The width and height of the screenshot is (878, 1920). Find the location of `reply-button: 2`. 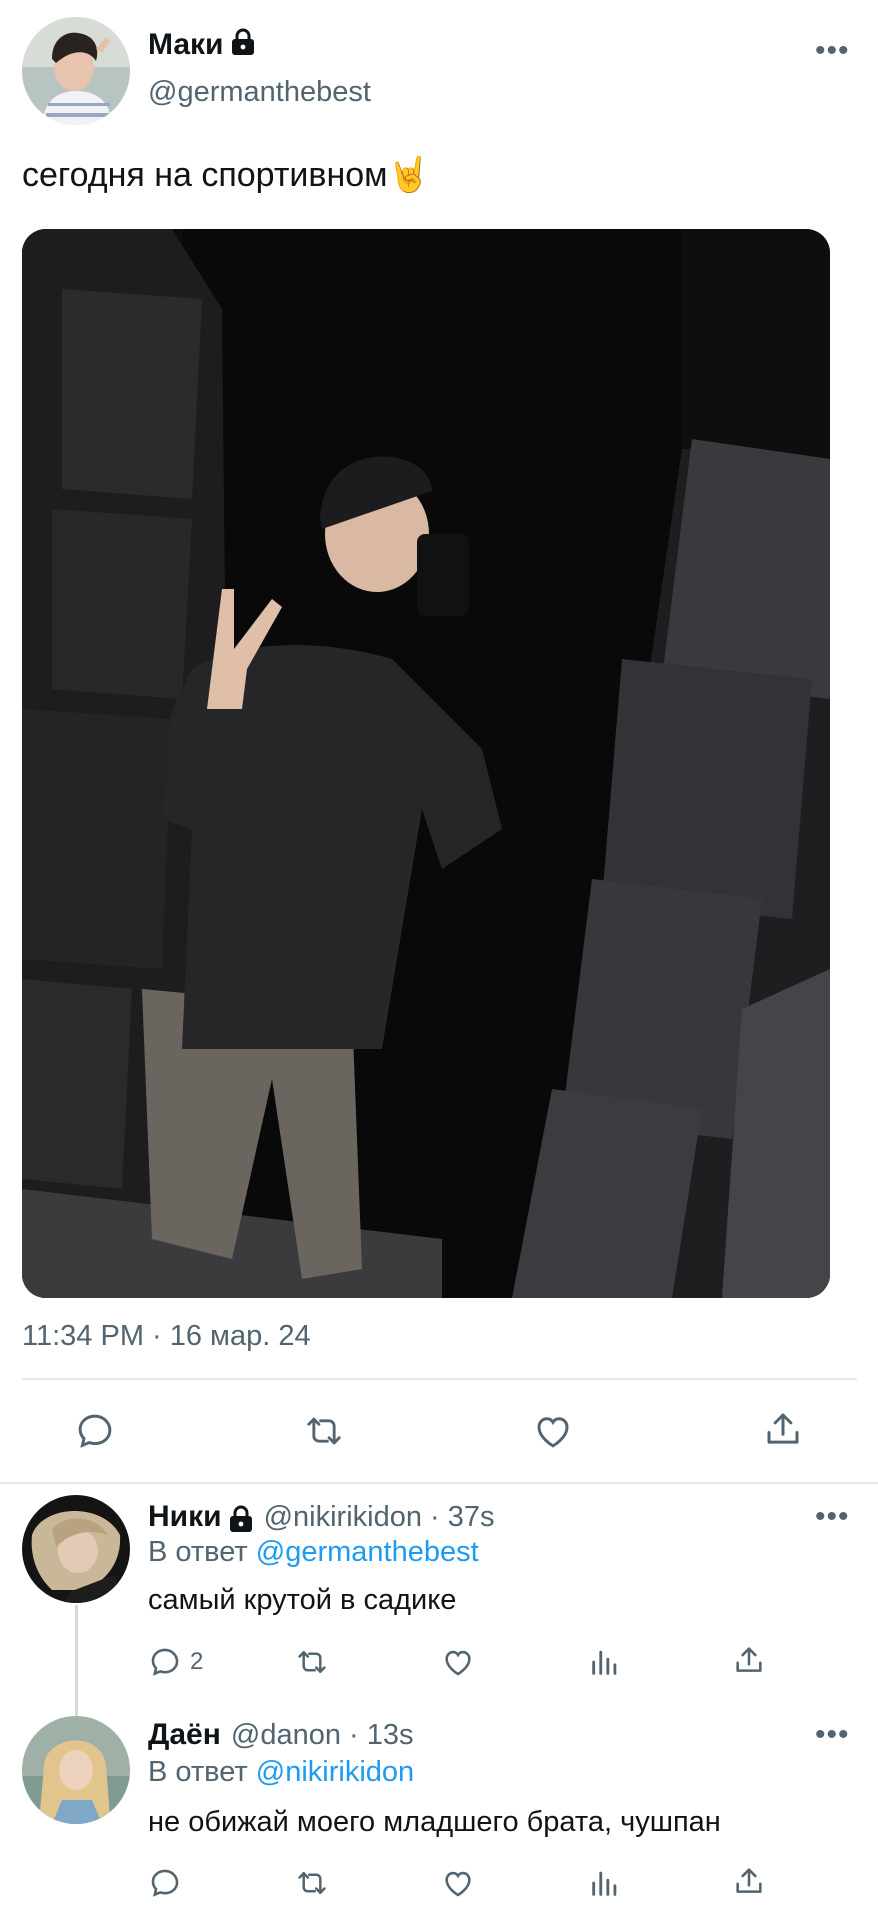

reply-button: 2 is located at coordinates (175, 1662).